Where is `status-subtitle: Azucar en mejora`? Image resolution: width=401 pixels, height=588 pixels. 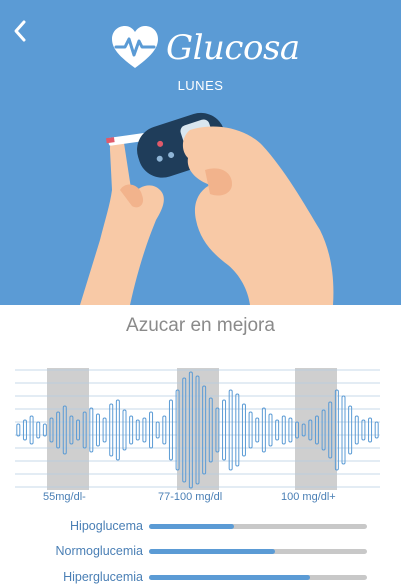
status-subtitle: Azucar en mejora is located at coordinates (200, 325).